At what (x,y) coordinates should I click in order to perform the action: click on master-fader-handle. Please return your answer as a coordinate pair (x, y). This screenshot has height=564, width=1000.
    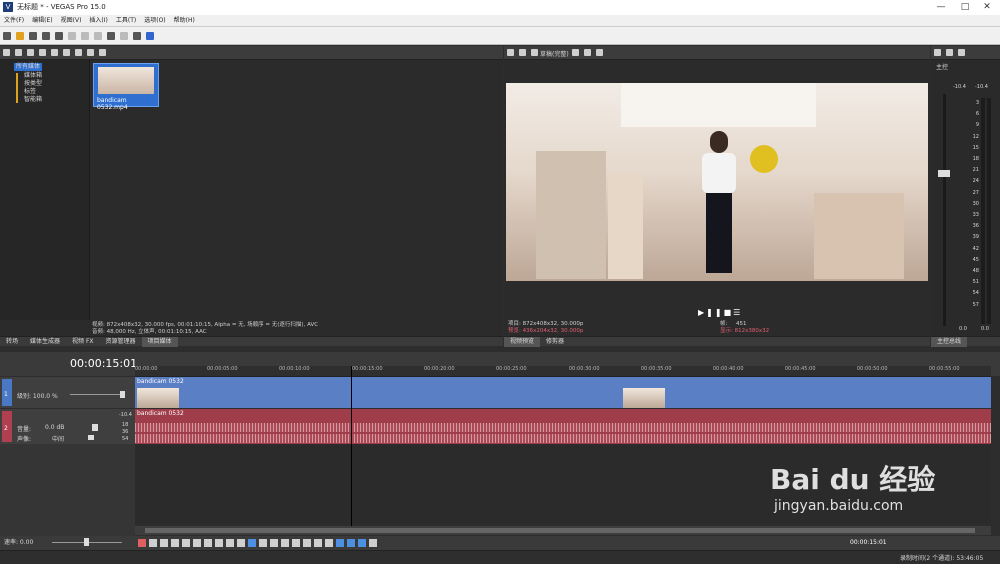
    Looking at the image, I should click on (944, 173).